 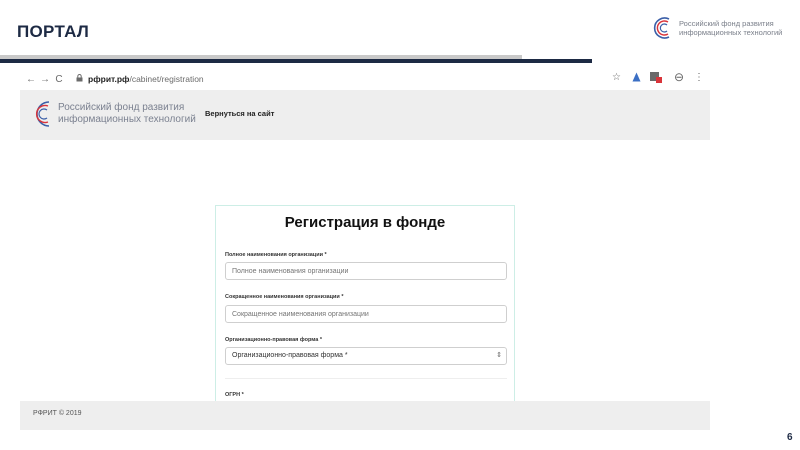 What do you see at coordinates (366, 271) in the screenshot?
I see `full-name-input` at bounding box center [366, 271].